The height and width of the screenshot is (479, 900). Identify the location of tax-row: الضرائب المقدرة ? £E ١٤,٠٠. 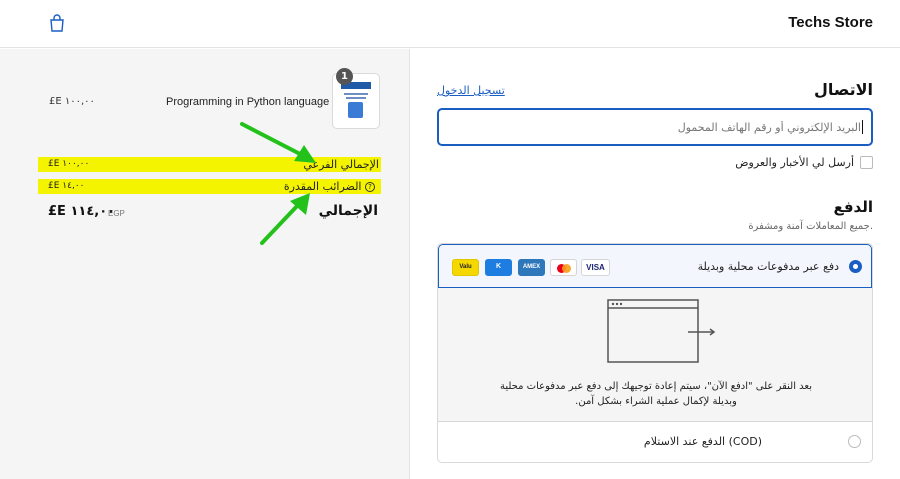
(209, 186).